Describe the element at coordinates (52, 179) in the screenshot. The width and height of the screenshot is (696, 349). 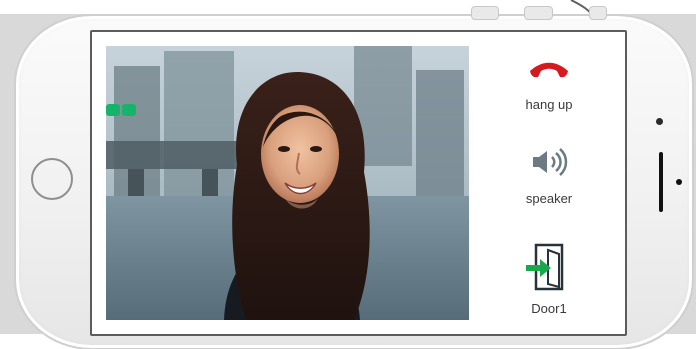
I see `home-button` at that location.